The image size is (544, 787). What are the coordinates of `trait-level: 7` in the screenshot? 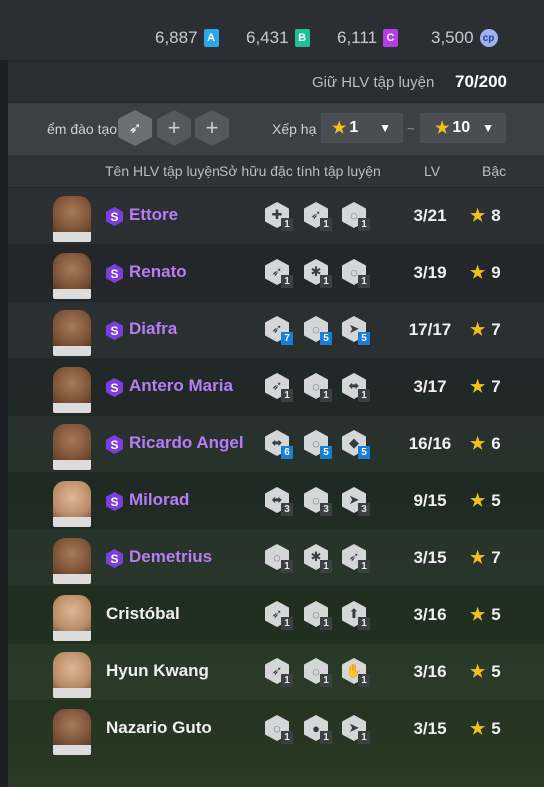 It's located at (287, 338).